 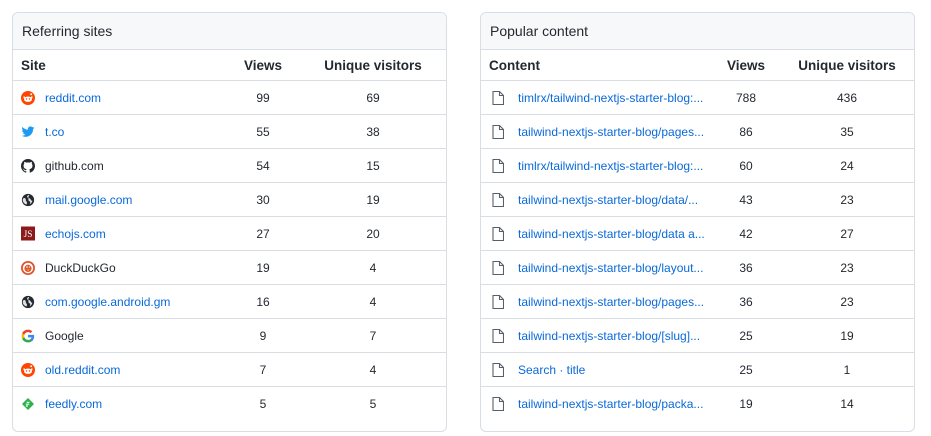 I want to click on views-cell: 7, so click(x=263, y=369).